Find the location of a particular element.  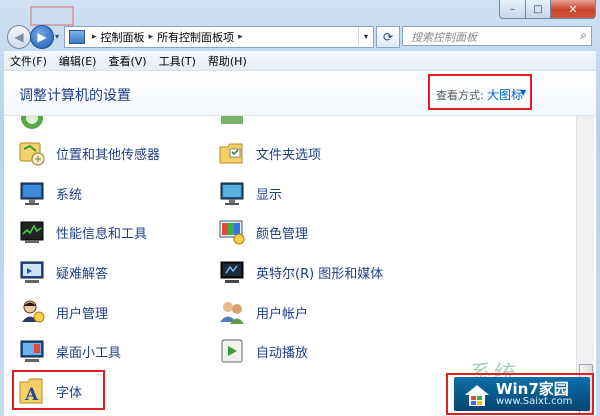

search-icon: ⌕ is located at coordinates (583, 35).